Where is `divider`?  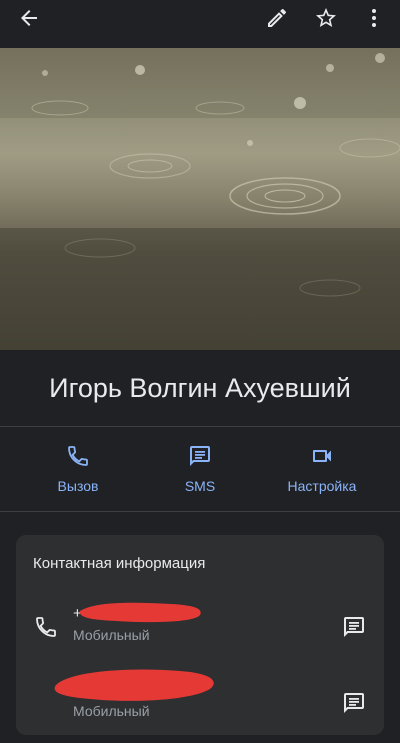
divider is located at coordinates (200, 511).